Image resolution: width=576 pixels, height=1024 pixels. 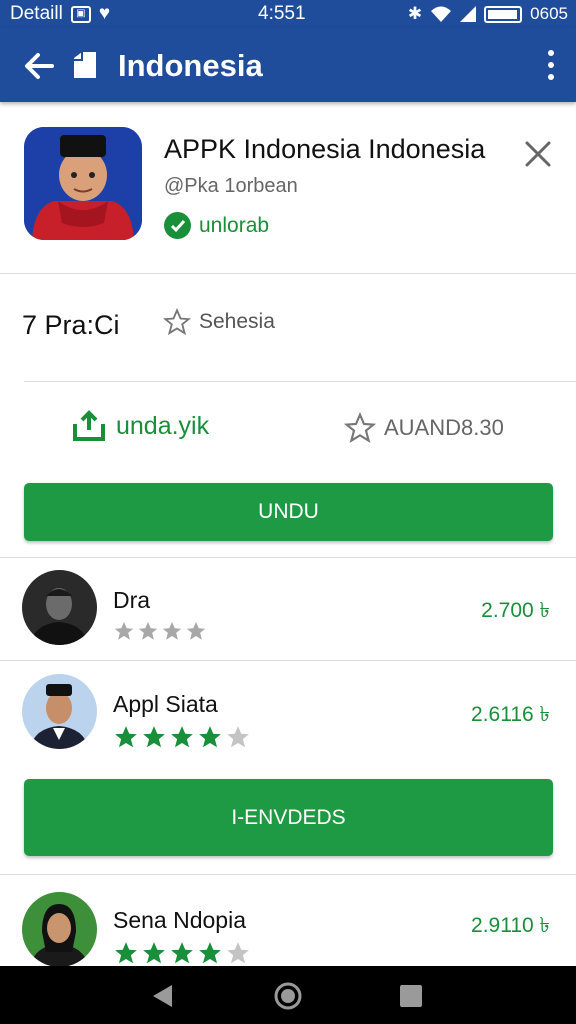 I want to click on bluetooth-icon: ✱, so click(x=415, y=13).